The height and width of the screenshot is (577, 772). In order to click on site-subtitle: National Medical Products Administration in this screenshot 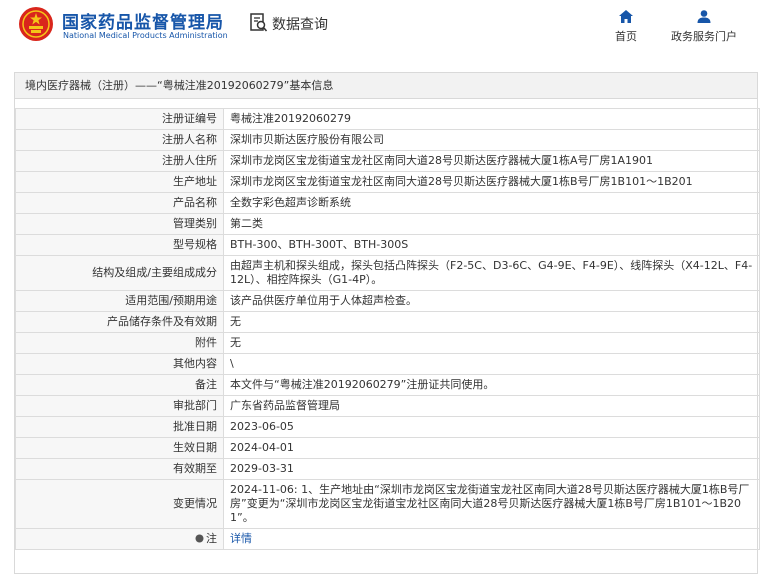, I will do `click(145, 35)`.